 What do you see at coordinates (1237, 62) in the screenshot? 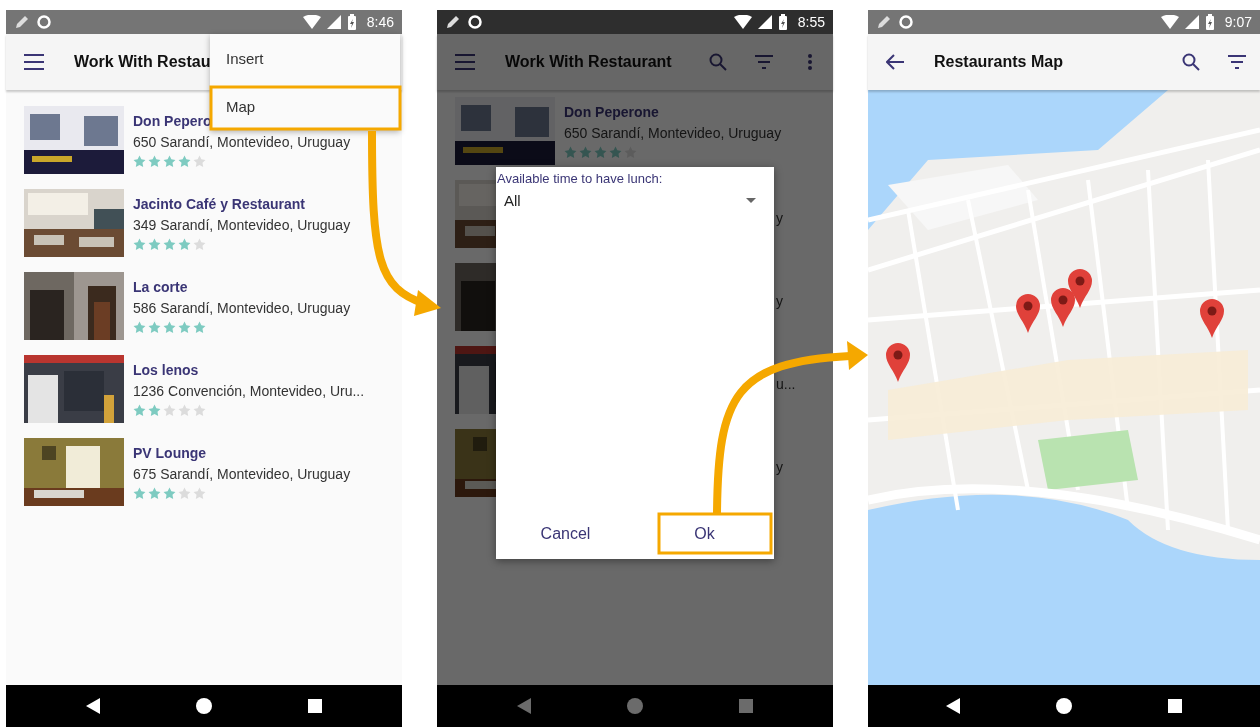
I see `filter-icon` at bounding box center [1237, 62].